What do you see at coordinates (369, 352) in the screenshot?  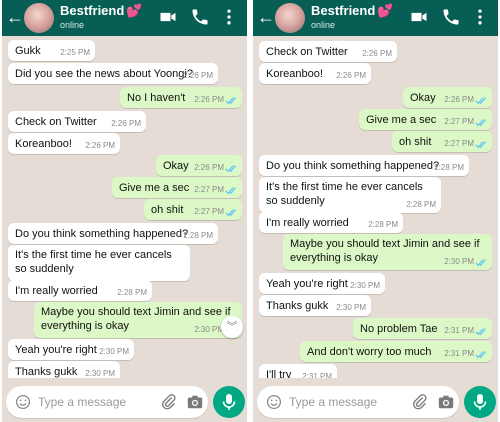 I see `message-text: And don't worry too much` at bounding box center [369, 352].